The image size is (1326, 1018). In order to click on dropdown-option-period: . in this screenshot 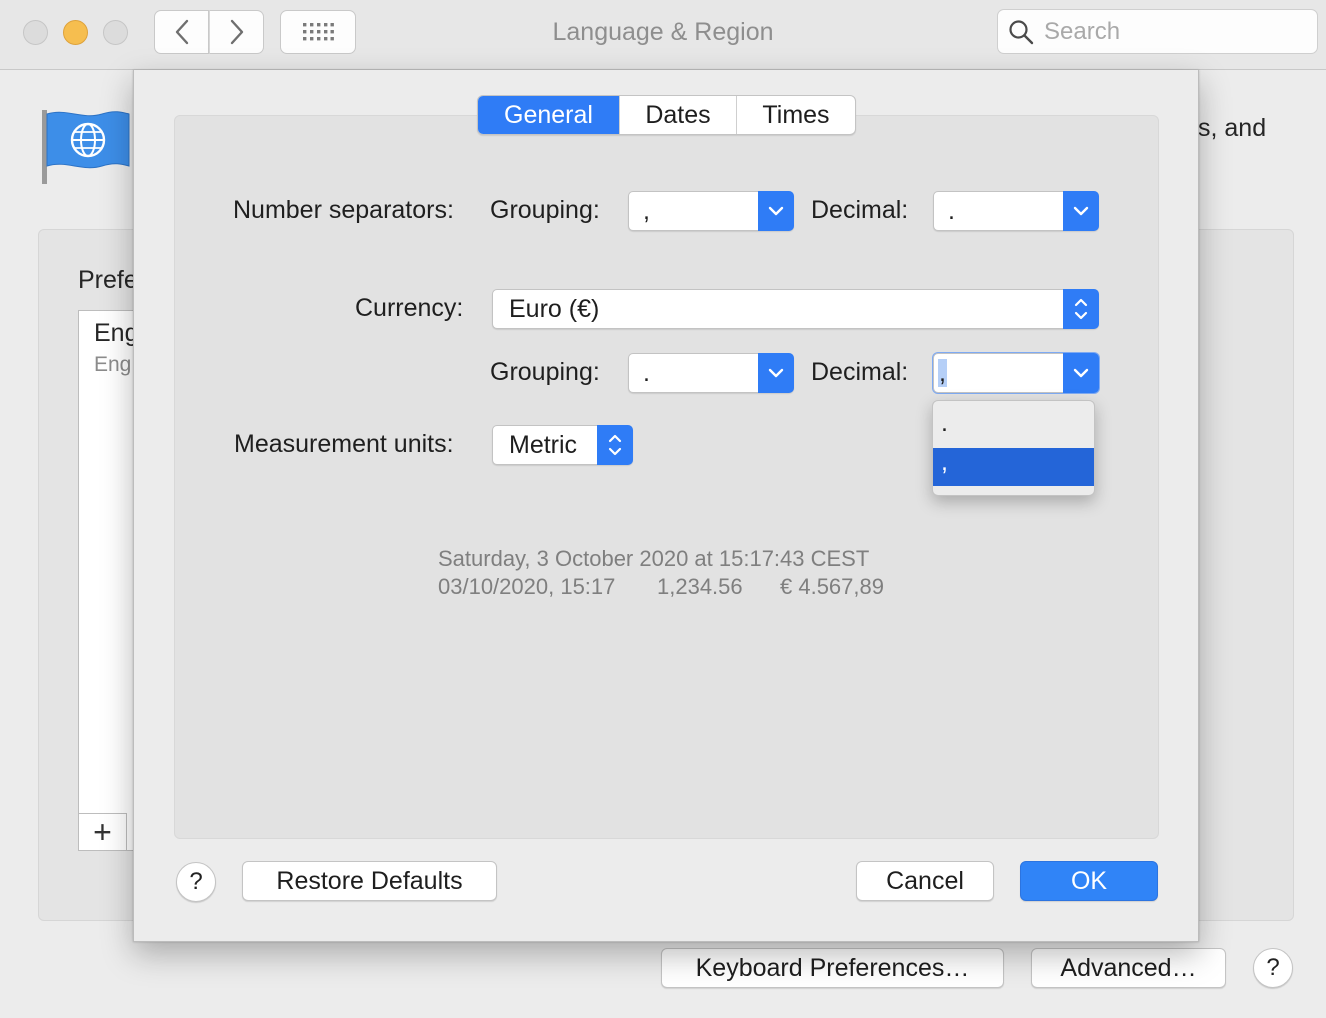, I will do `click(1013, 428)`.